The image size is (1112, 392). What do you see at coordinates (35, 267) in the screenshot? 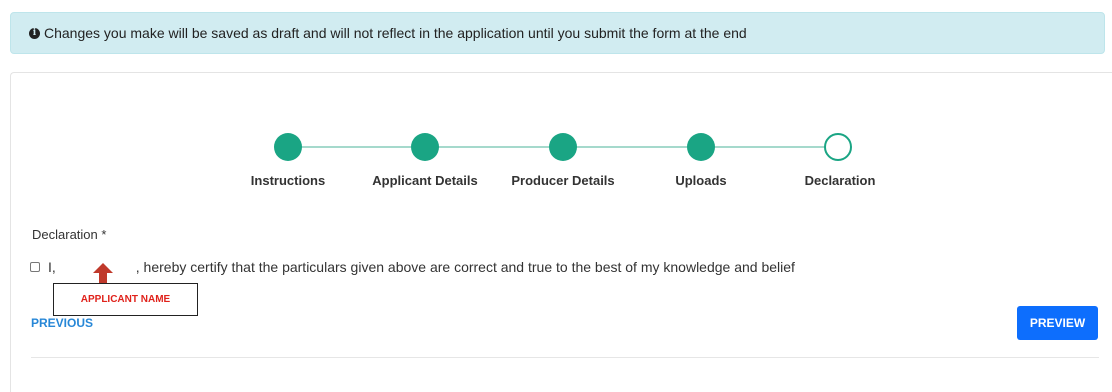
I see `declaration-checkbox` at bounding box center [35, 267].